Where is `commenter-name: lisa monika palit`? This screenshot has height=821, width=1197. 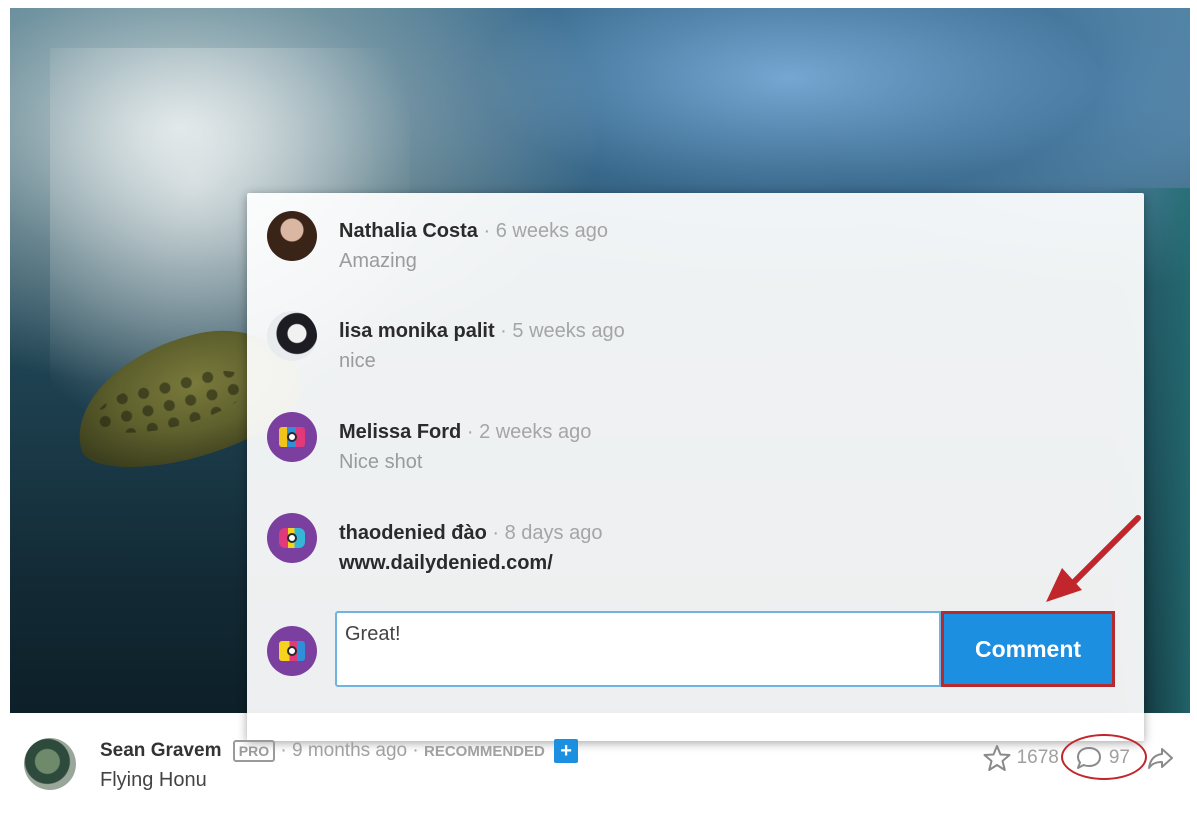 commenter-name: lisa monika palit is located at coordinates (417, 331).